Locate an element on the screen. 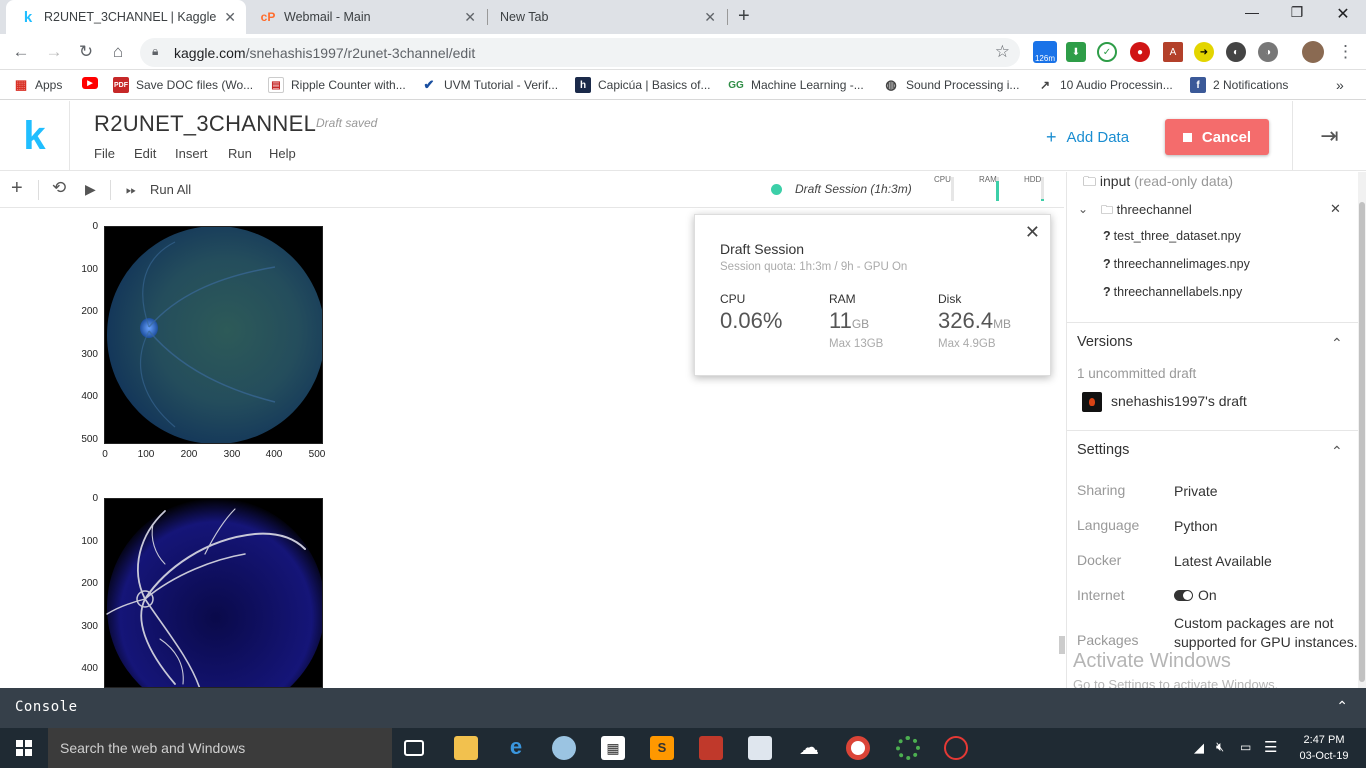  menu-run: Run is located at coordinates (240, 153).